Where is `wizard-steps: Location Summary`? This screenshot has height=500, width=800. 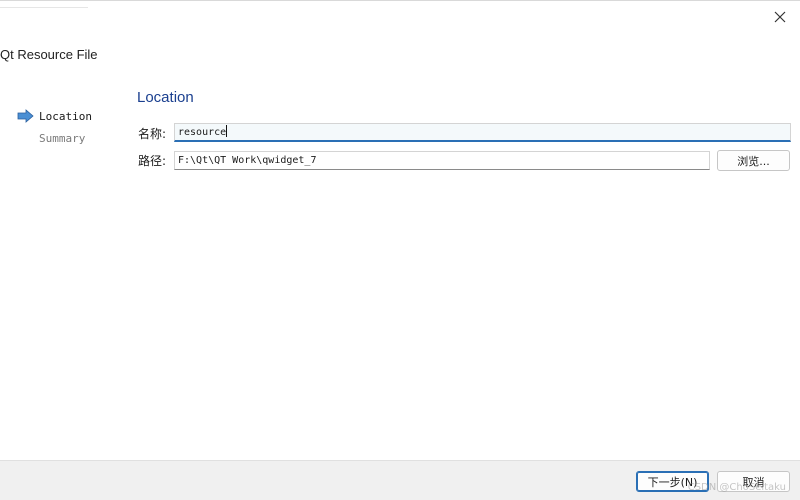
wizard-steps: Location Summary is located at coordinates (54, 127).